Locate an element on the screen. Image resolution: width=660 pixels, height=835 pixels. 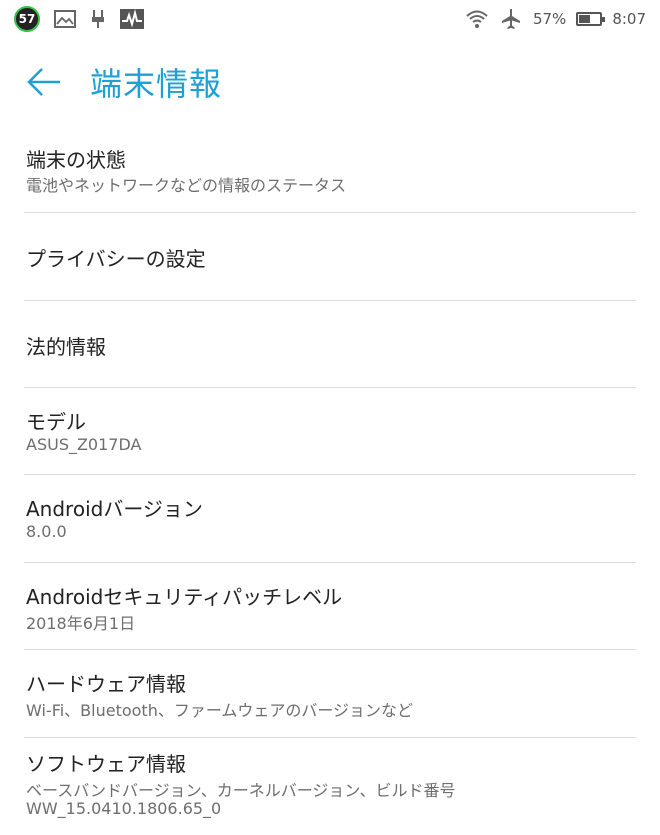
status-bar-left: 57 is located at coordinates (72, 19).